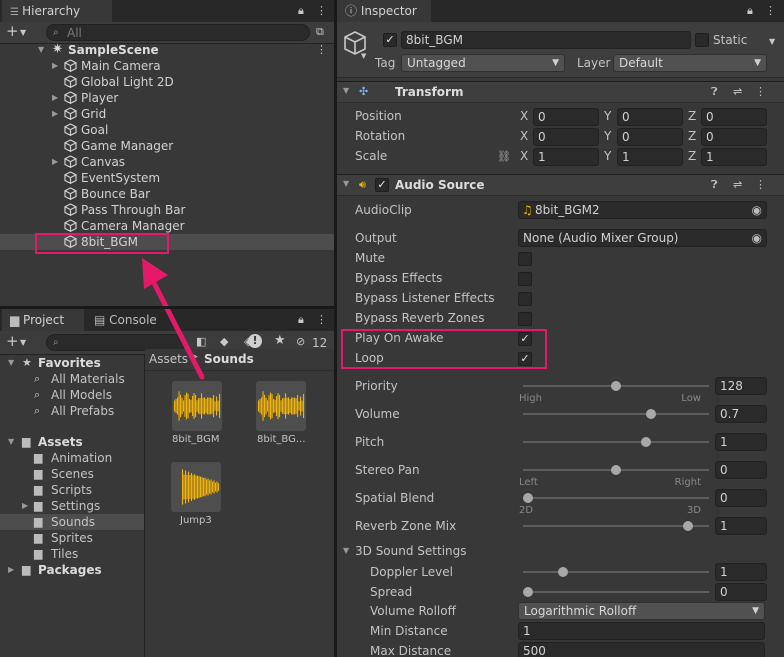 The height and width of the screenshot is (657, 784). I want to click on hierarchy-item: ▶ Grid, so click(167, 114).